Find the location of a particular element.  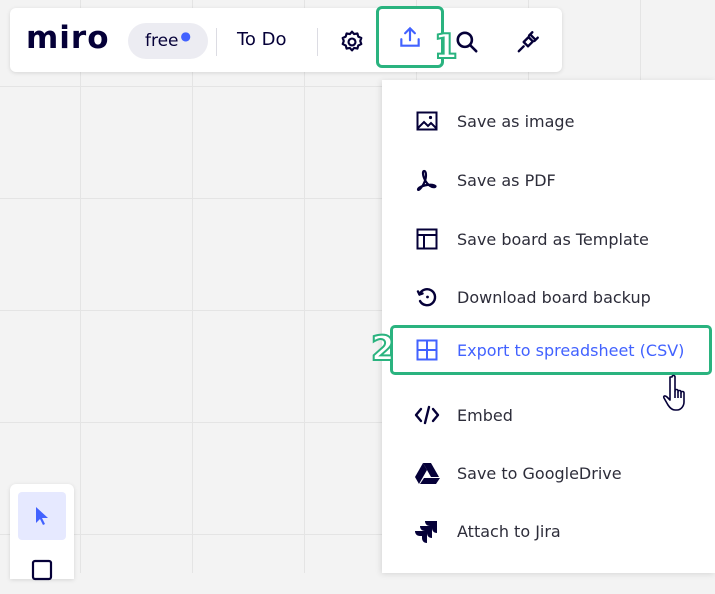

menu-item-save-google-drive: Save to GoogleDrive is located at coordinates (548, 473).